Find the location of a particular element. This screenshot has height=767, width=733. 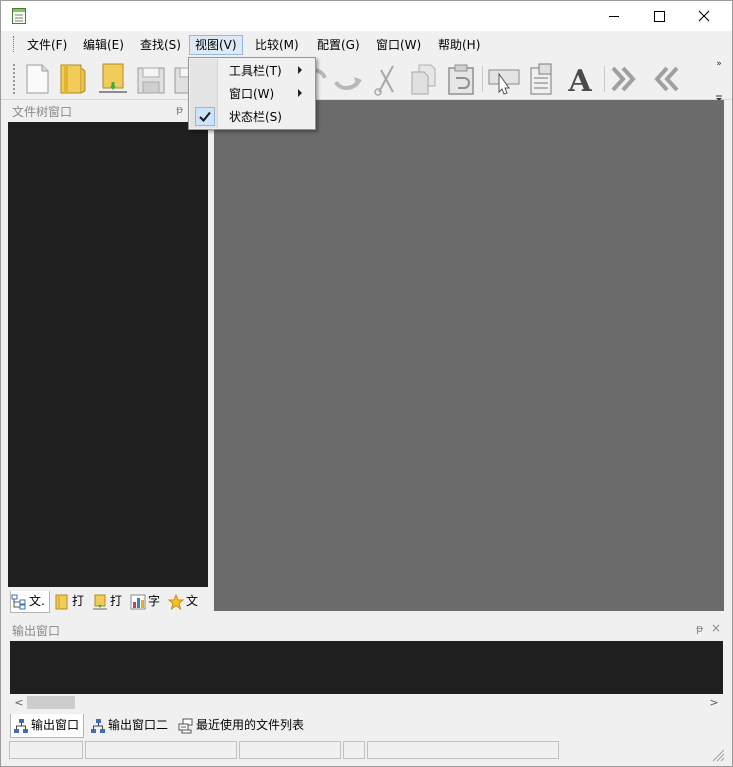

close-icon is located at coordinates (704, 16).